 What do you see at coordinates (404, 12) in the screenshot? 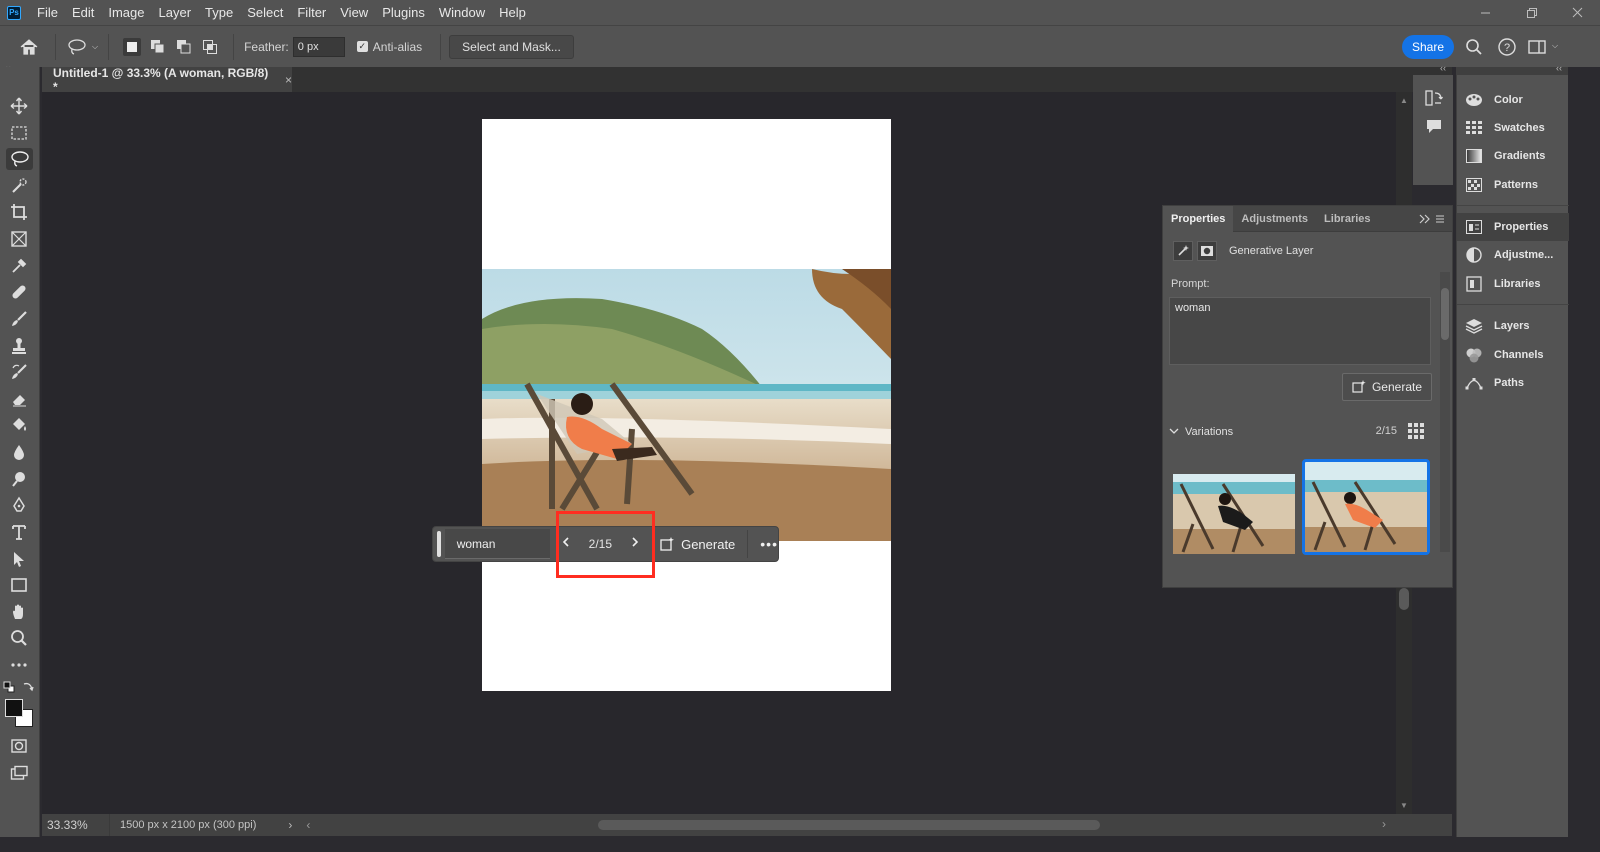
I see `menu-plugins: Plugins` at bounding box center [404, 12].